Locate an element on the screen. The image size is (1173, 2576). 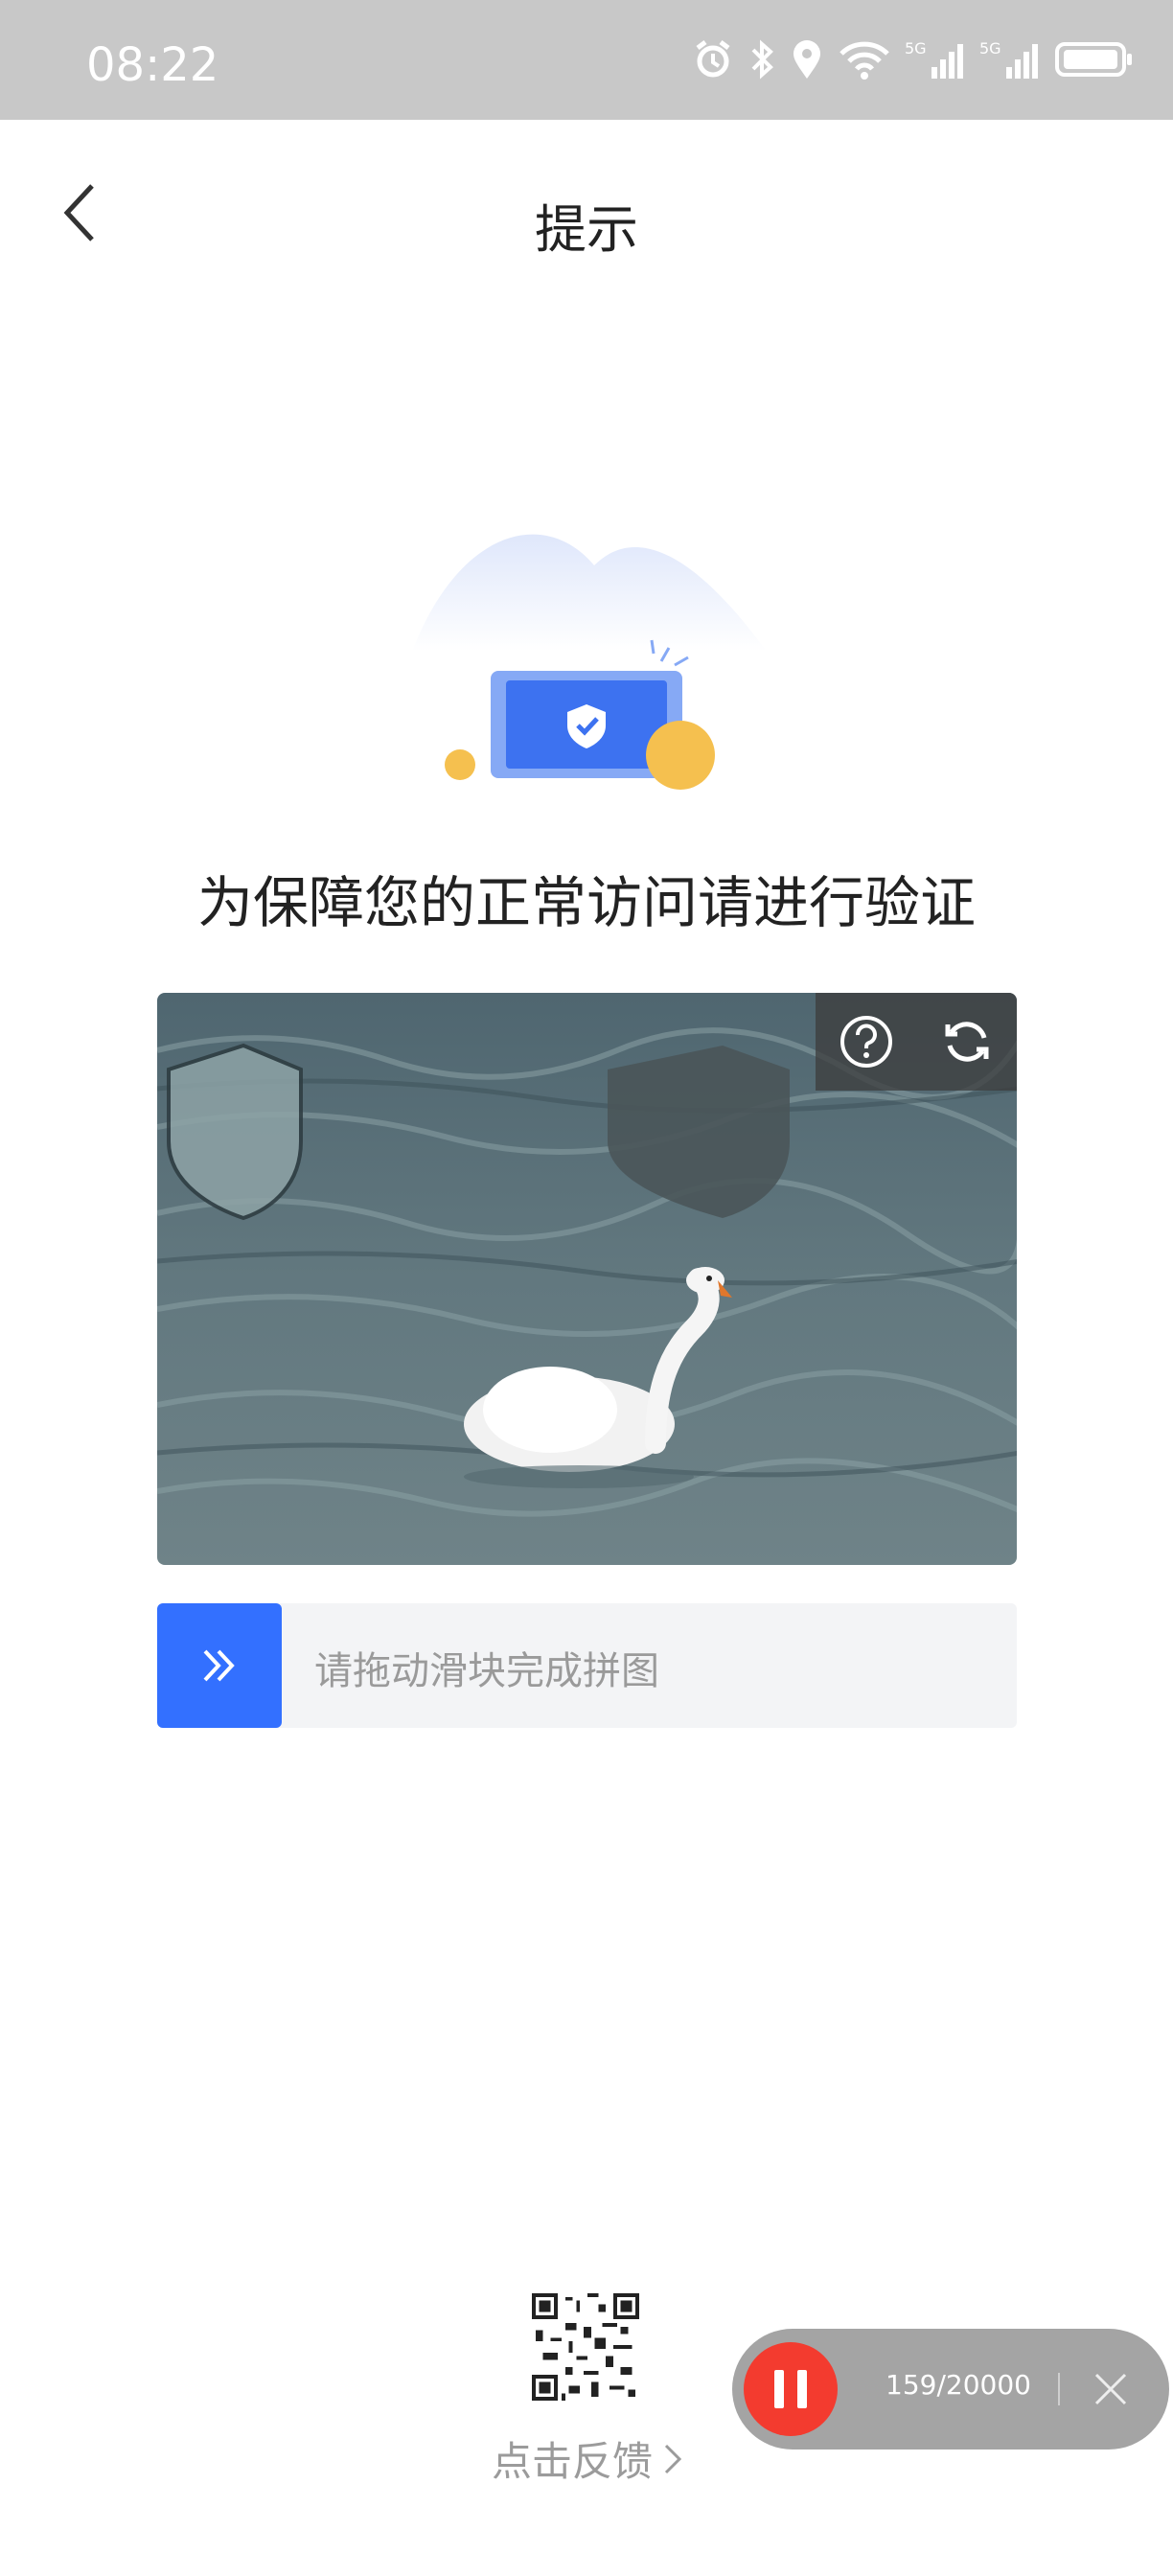
double-chevron-right-icon is located at coordinates (219, 1665).